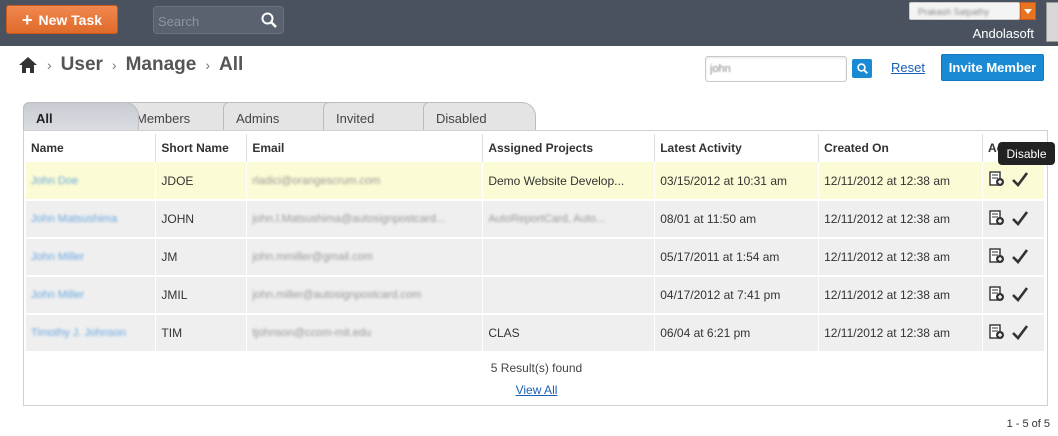 The image size is (1058, 436). I want to click on latest-activity-cell: 05/17/2011 at 1:54 am, so click(737, 257).